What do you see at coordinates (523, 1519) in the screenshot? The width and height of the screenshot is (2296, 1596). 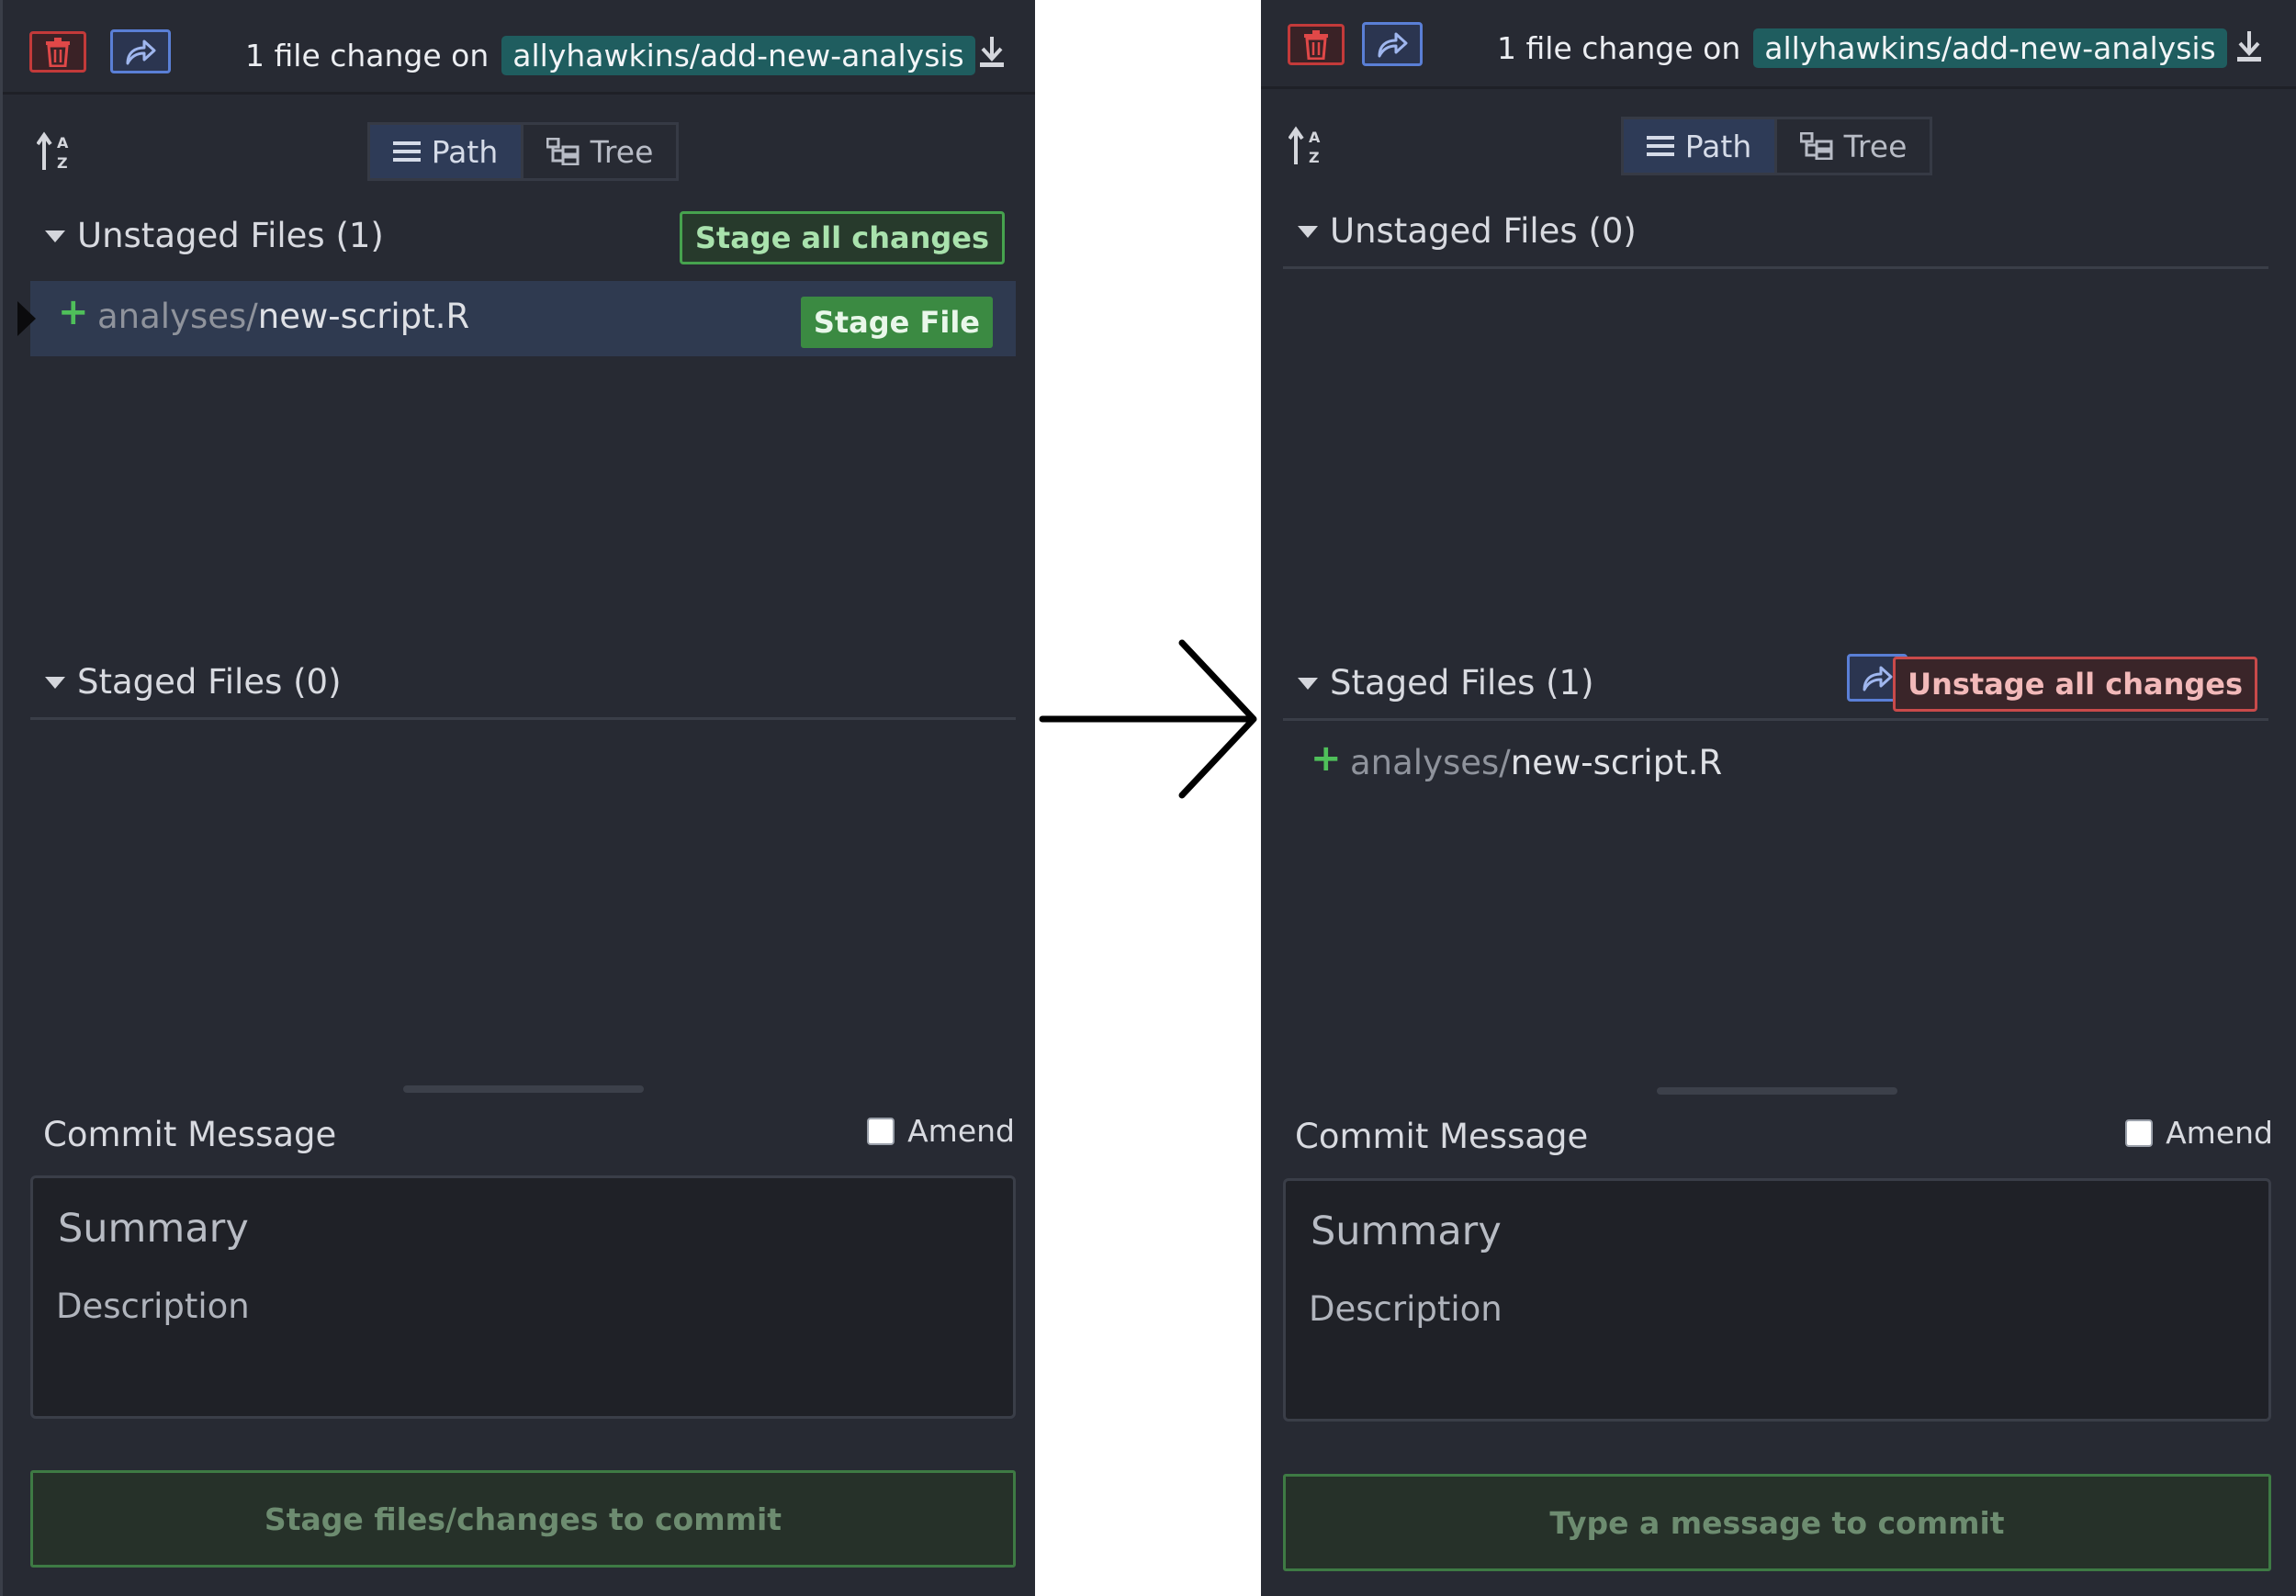 I see `commit-button: Stage files/changes to commit` at bounding box center [523, 1519].